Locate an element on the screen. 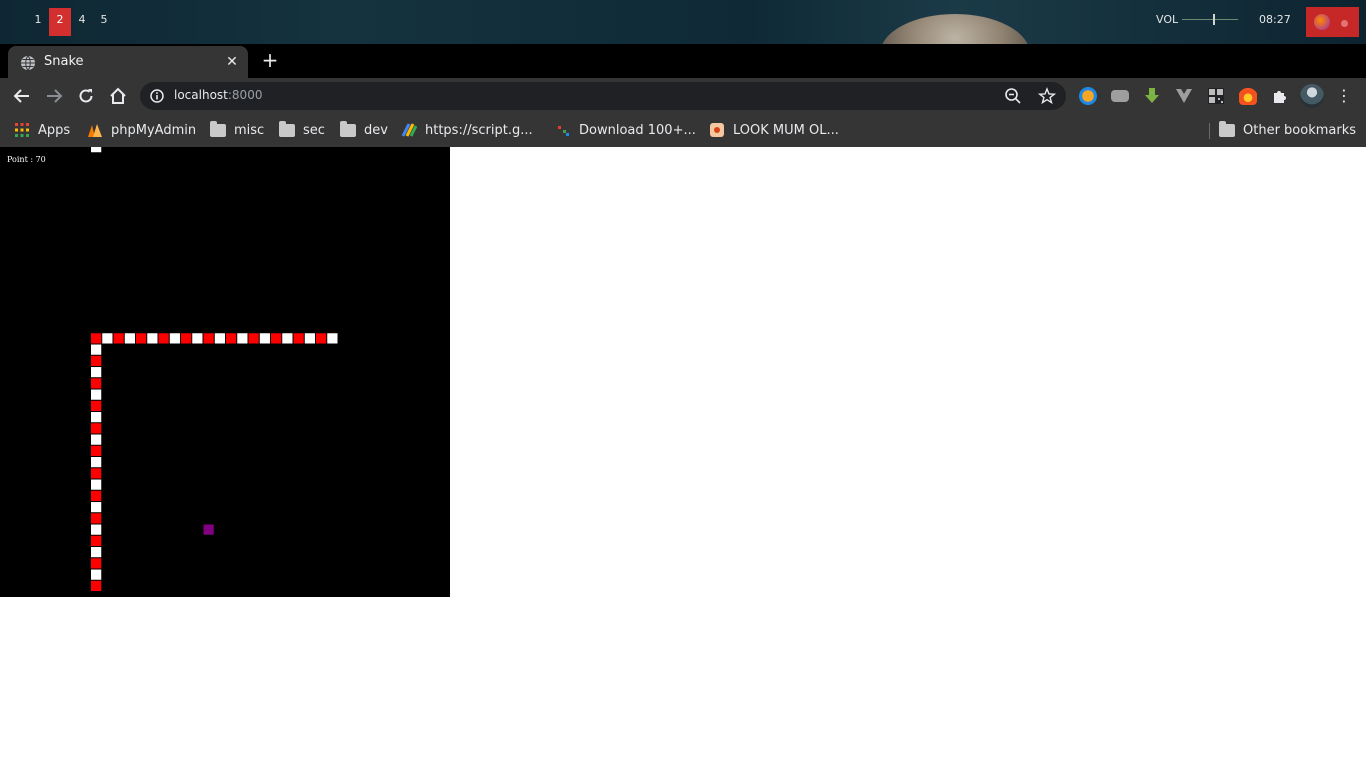 The image size is (1366, 767). bookmark-folder-dev: dev is located at coordinates (364, 130).